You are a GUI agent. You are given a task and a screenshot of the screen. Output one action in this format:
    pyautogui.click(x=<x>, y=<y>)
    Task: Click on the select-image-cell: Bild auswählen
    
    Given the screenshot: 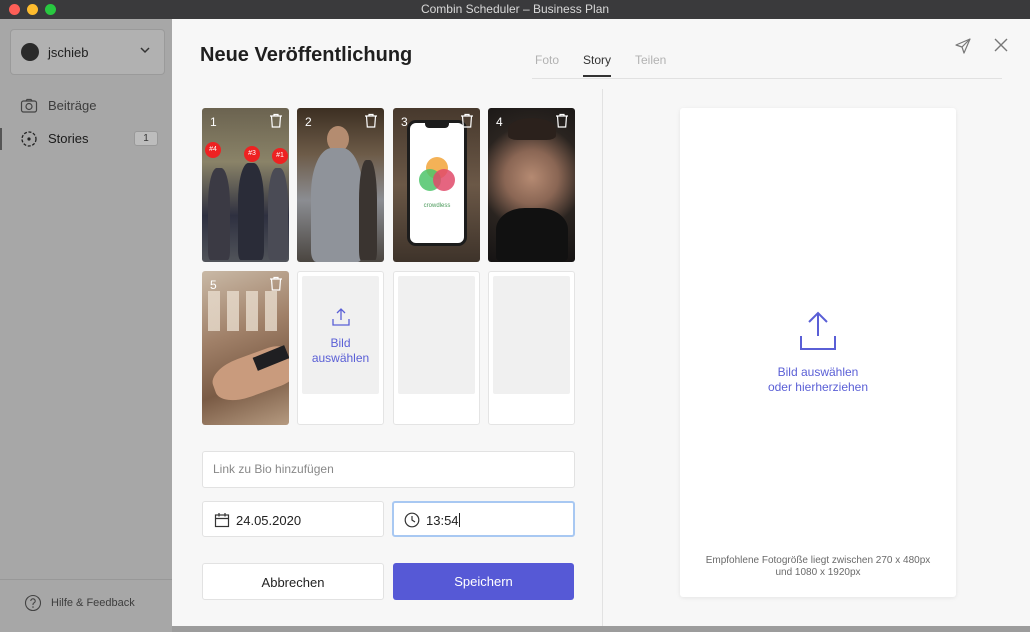 What is the action you would take?
    pyautogui.click(x=340, y=348)
    